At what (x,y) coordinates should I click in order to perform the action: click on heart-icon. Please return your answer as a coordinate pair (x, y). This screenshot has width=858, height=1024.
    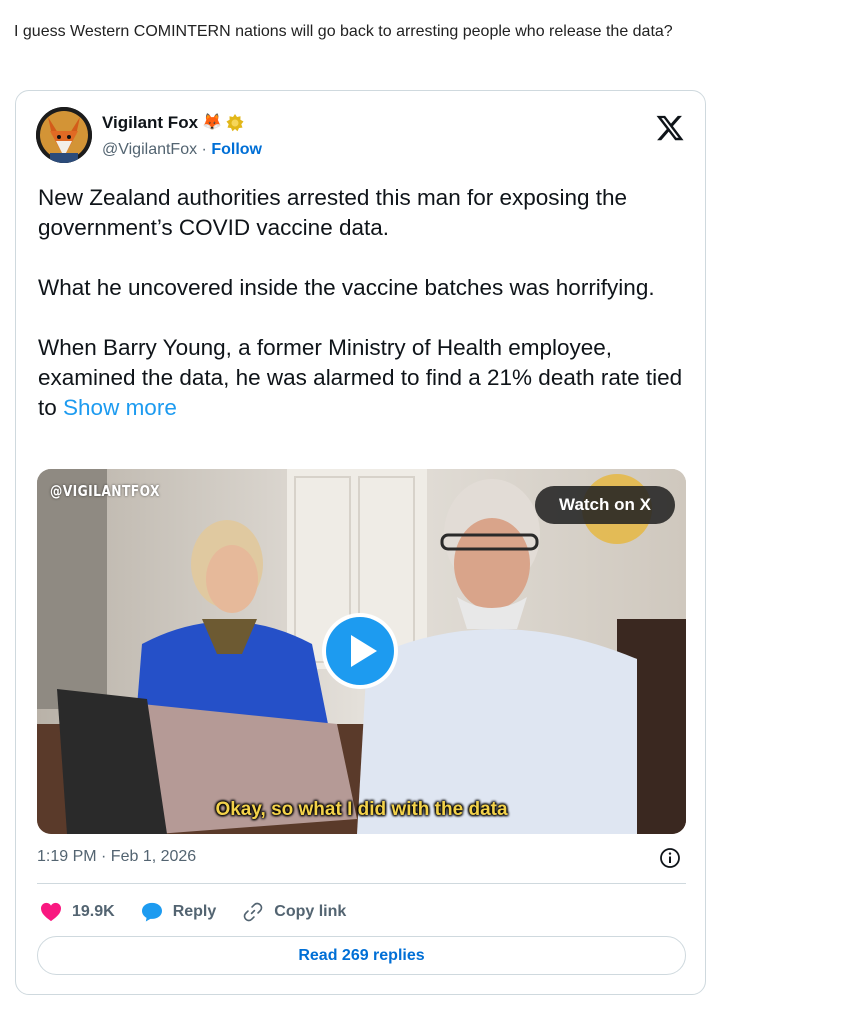
    Looking at the image, I should click on (51, 912).